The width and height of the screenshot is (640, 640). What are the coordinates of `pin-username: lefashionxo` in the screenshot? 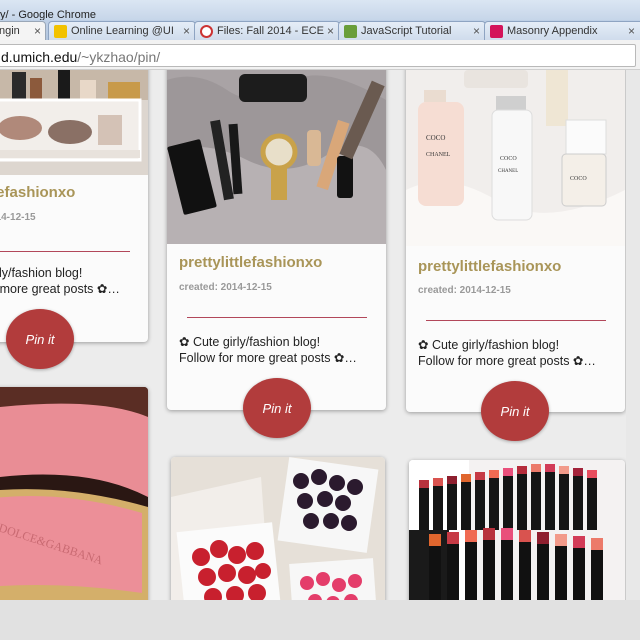 It's located at (37, 192).